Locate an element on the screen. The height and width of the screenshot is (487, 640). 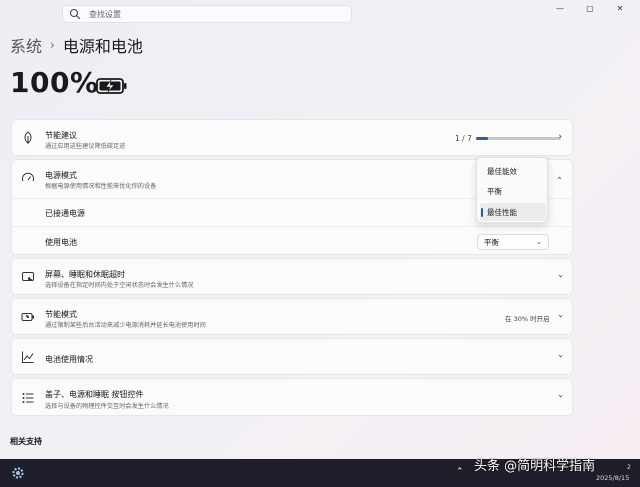
search-input is located at coordinates (209, 14).